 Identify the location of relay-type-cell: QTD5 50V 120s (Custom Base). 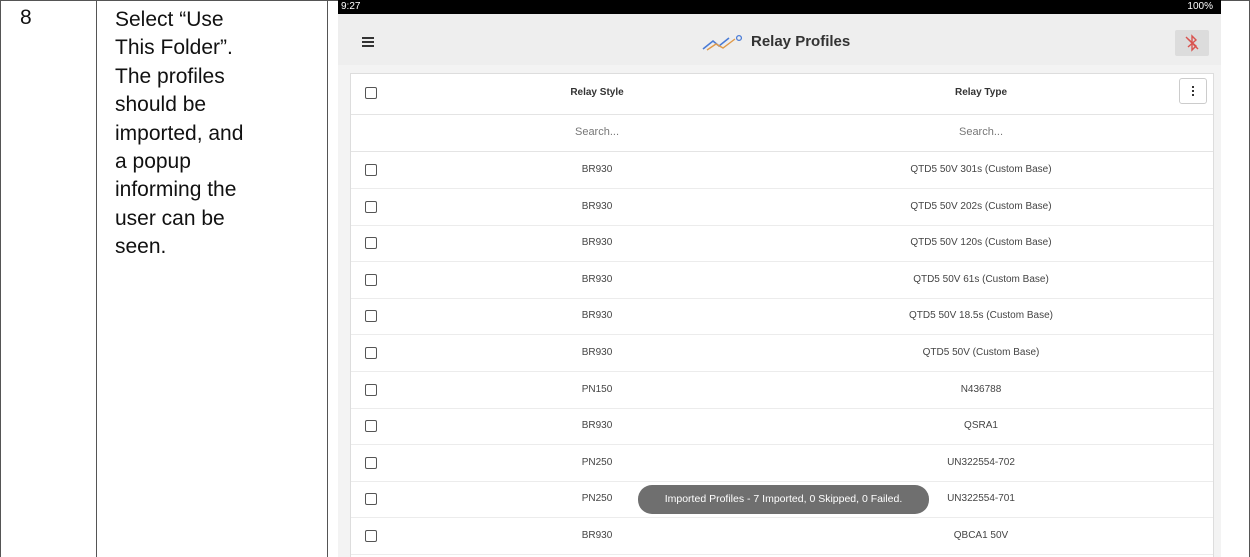
(981, 243).